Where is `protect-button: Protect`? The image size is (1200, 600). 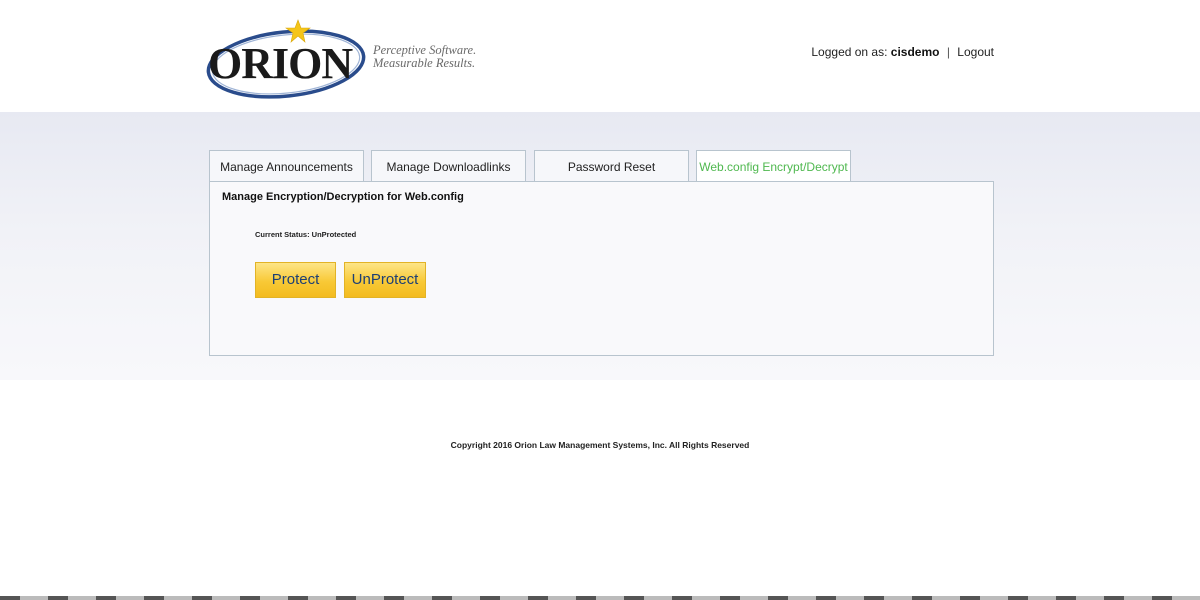 protect-button: Protect is located at coordinates (295, 280).